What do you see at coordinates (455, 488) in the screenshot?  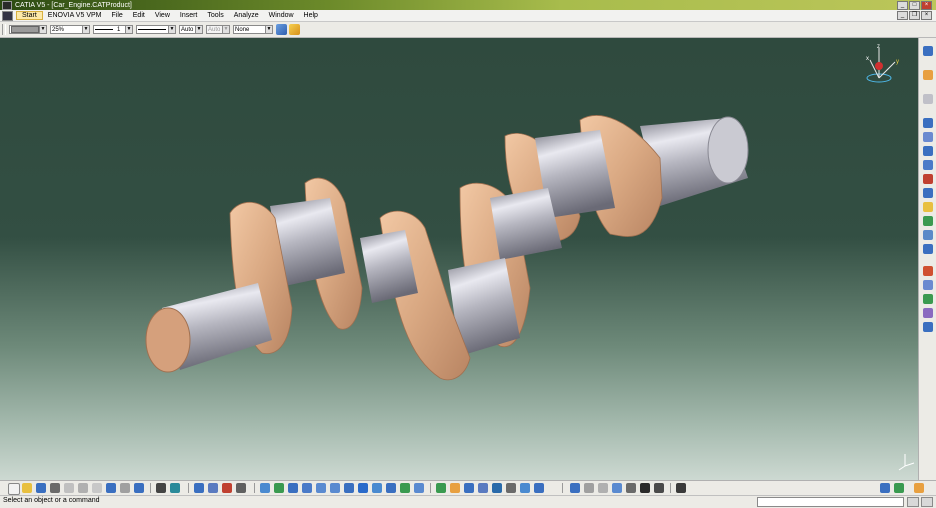 I see `part-design-icon` at bounding box center [455, 488].